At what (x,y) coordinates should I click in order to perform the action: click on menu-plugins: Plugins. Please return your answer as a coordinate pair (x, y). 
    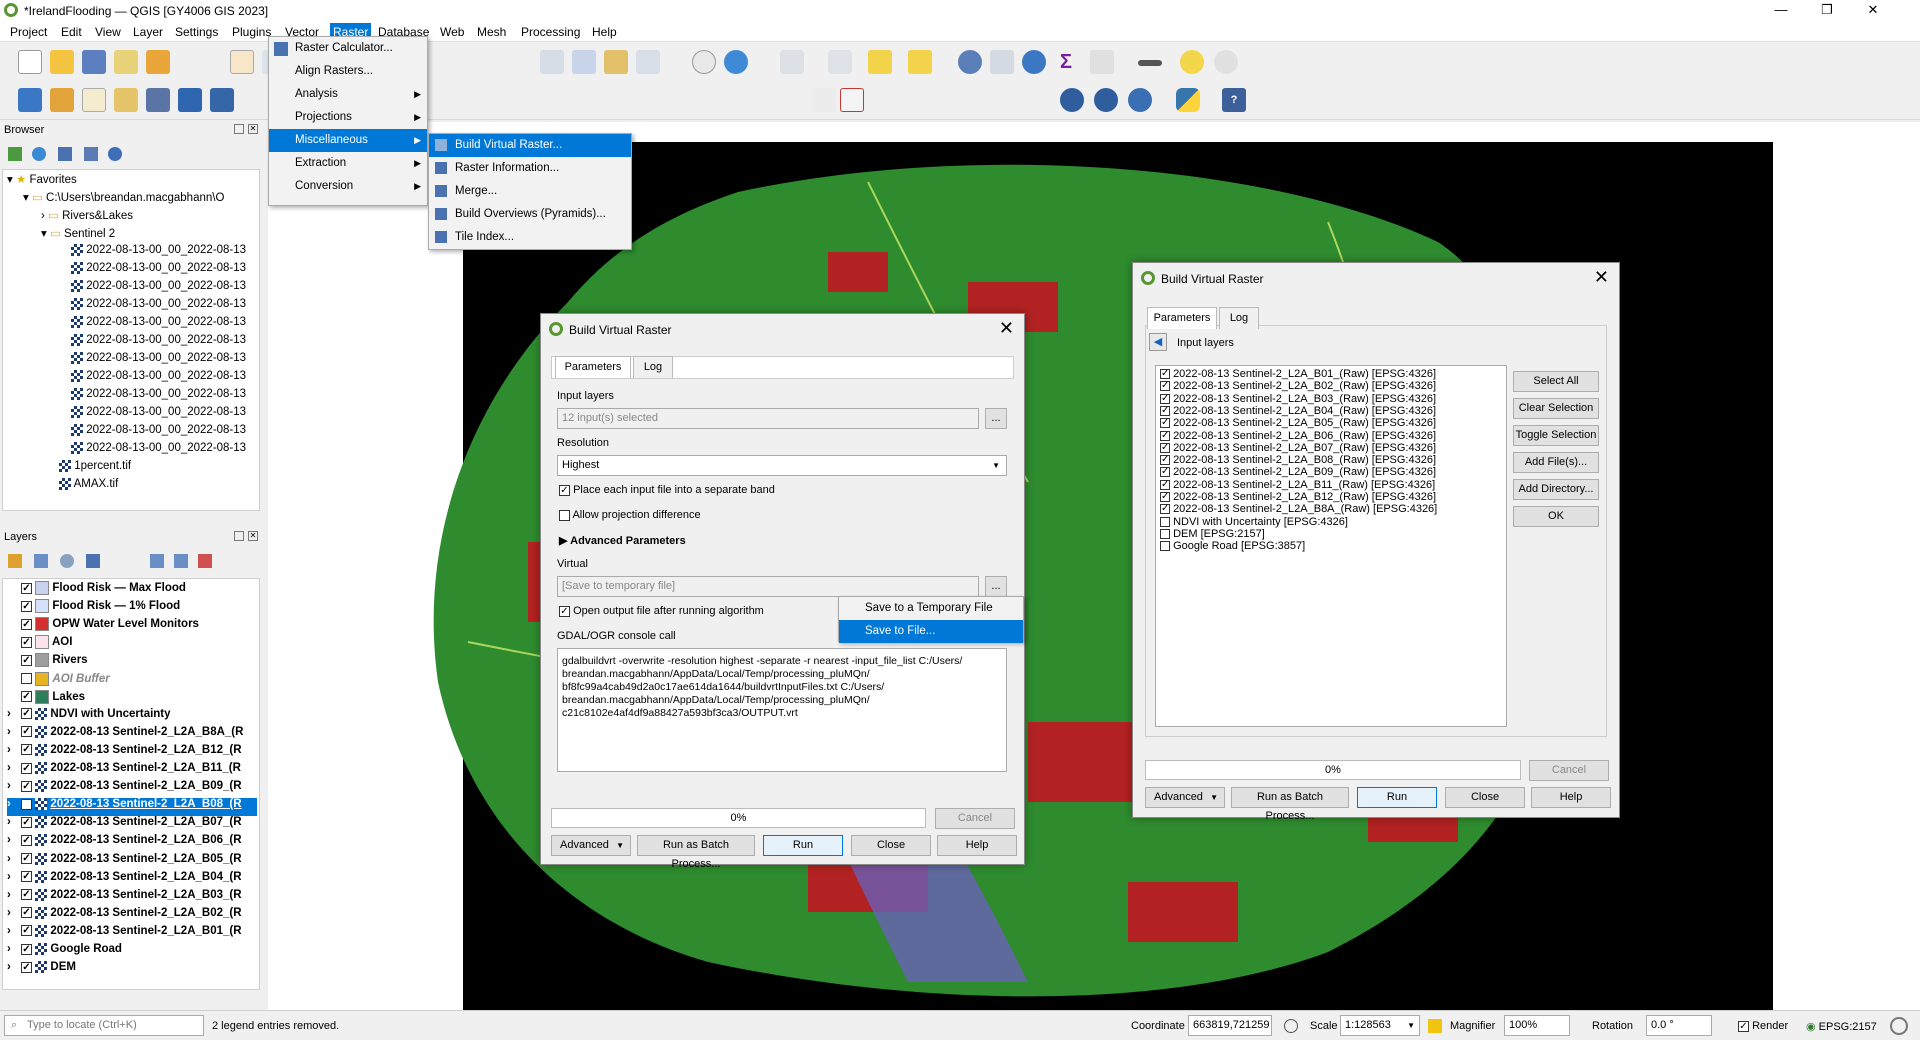
    Looking at the image, I should click on (251, 32).